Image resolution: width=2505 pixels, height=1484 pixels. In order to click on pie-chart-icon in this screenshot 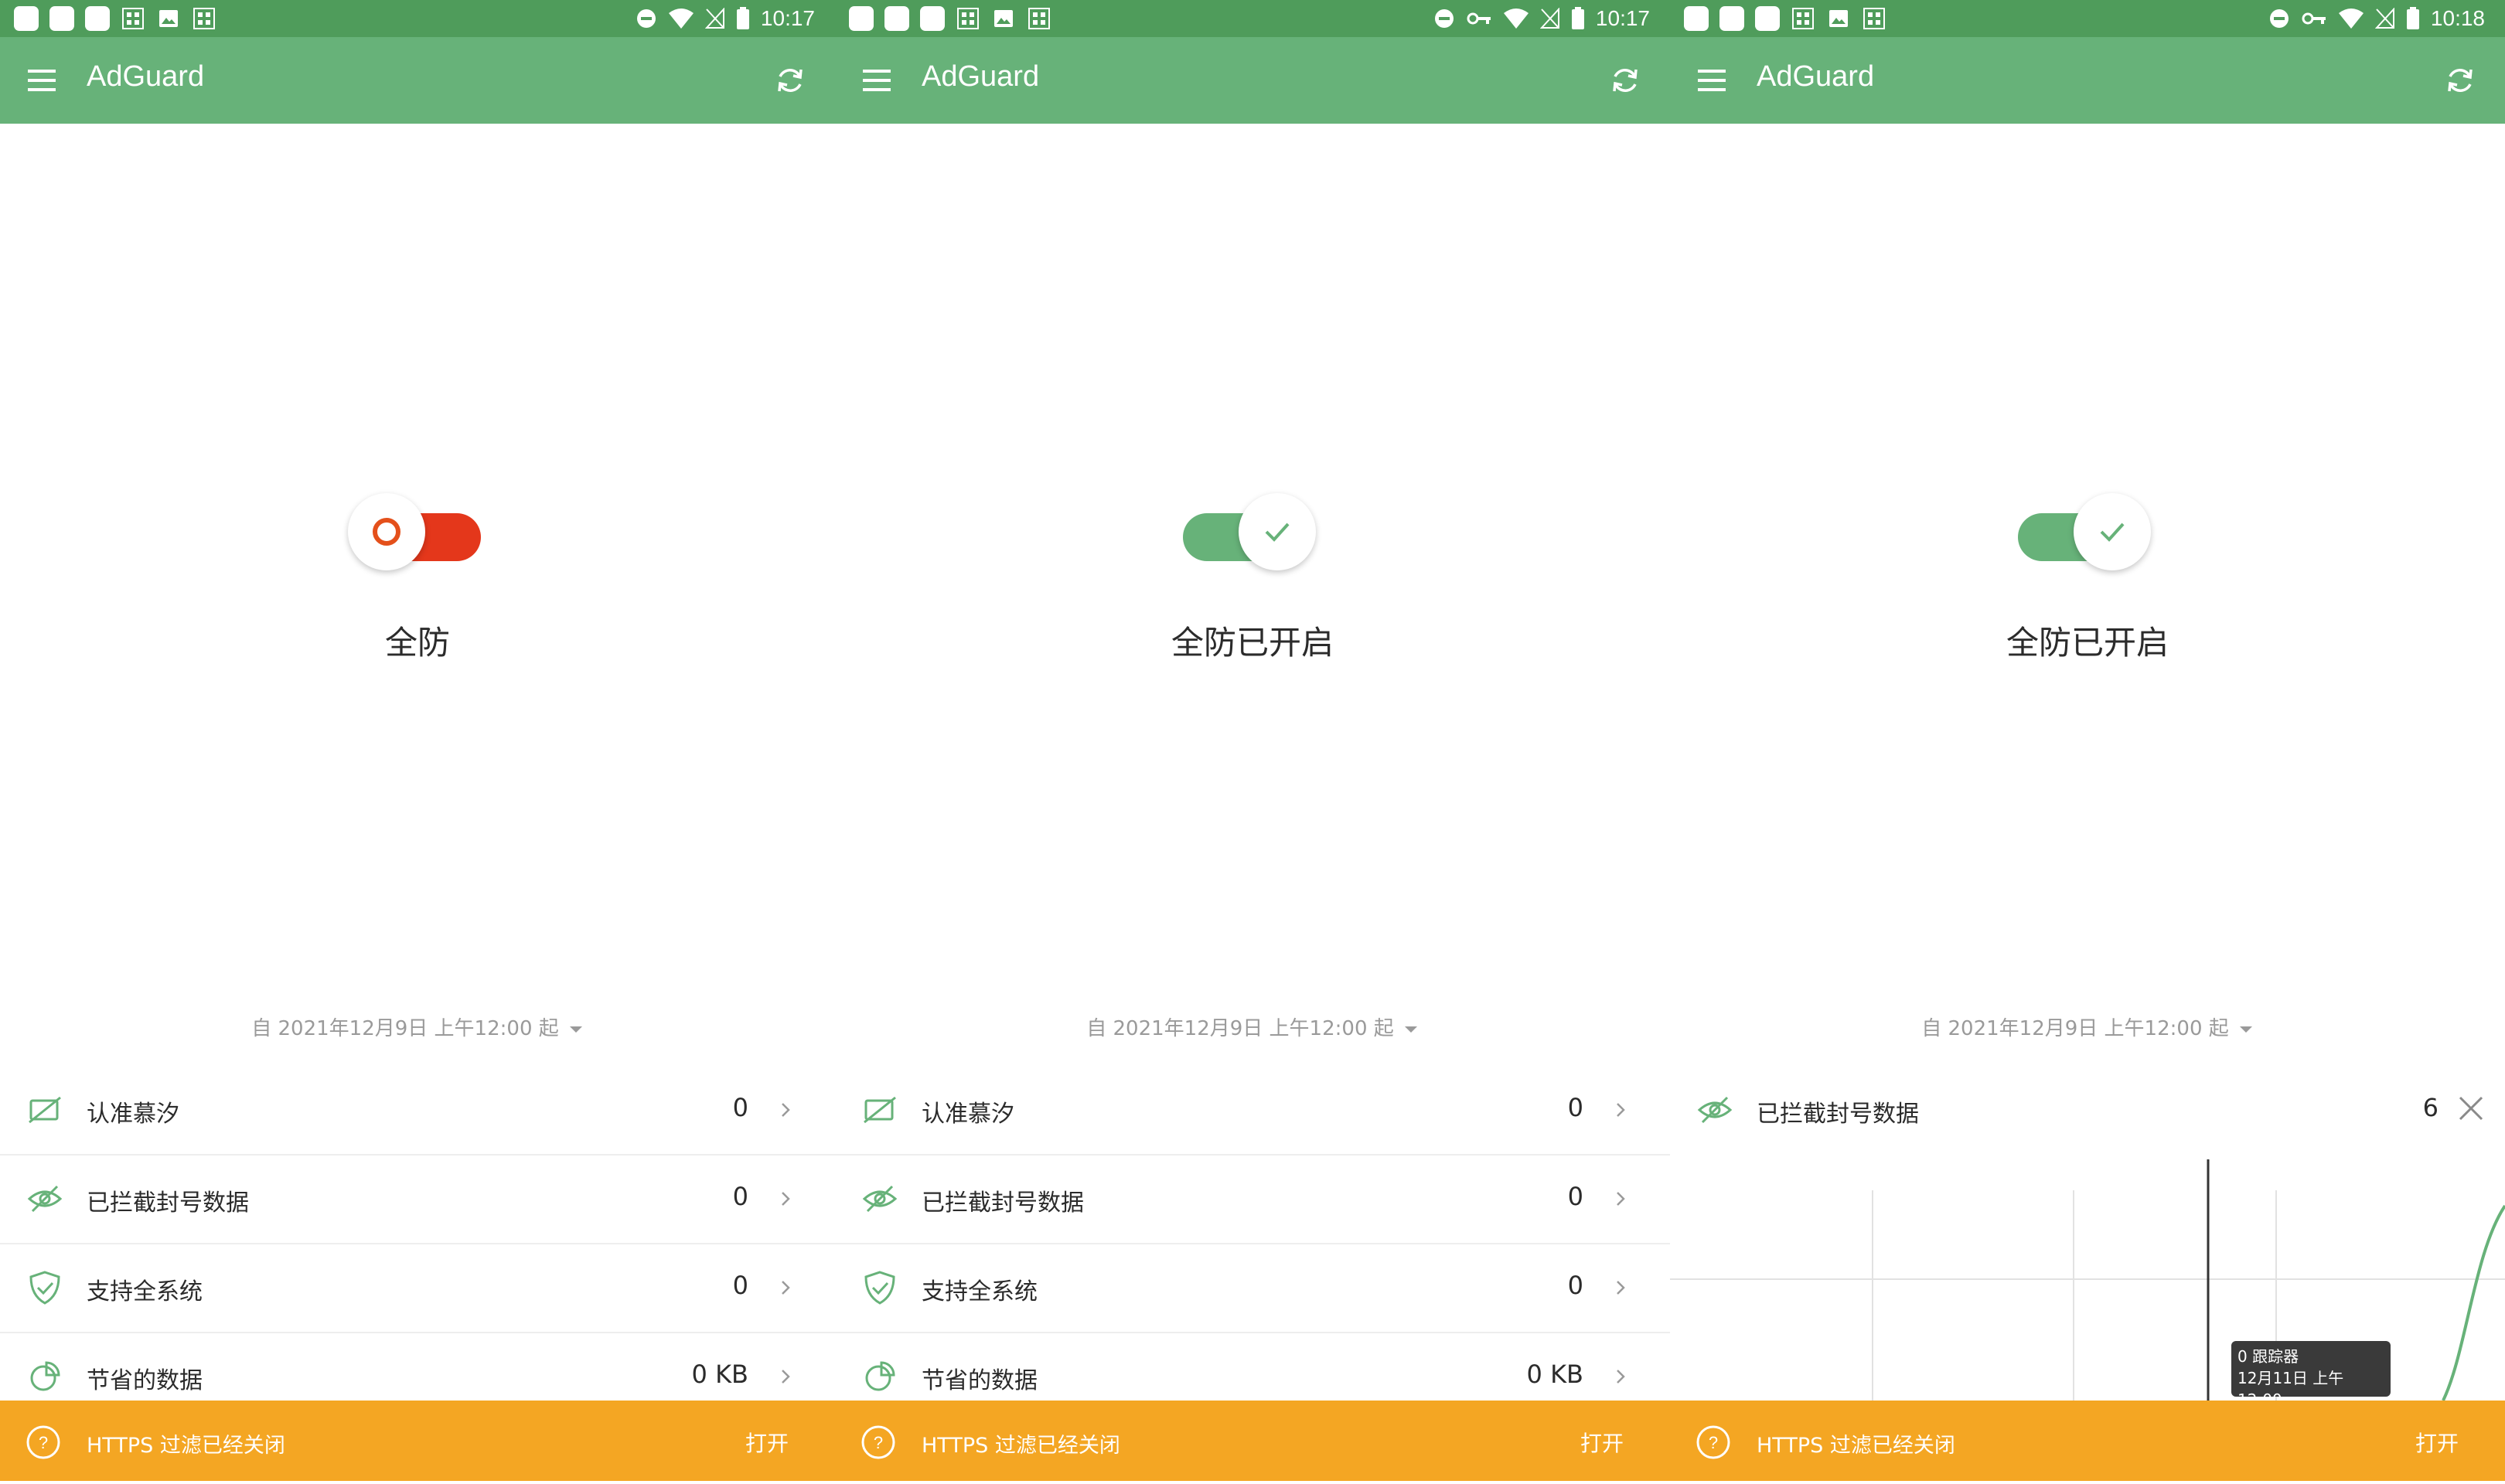, I will do `click(880, 1376)`.